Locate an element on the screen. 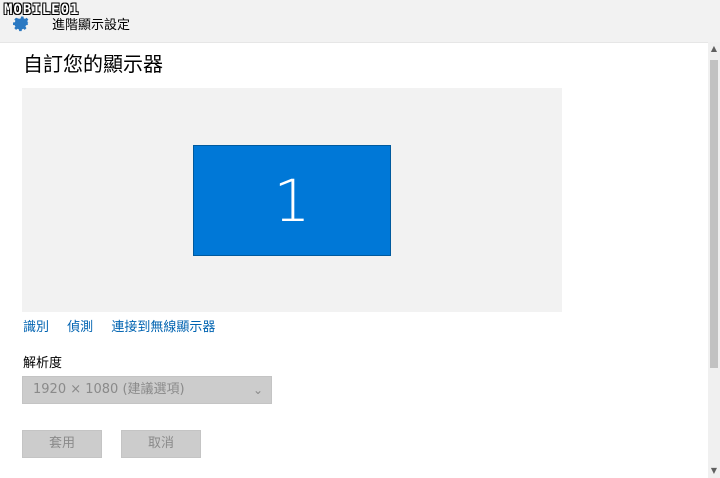  page-title: 自訂您的顯示器 is located at coordinates (93, 64).